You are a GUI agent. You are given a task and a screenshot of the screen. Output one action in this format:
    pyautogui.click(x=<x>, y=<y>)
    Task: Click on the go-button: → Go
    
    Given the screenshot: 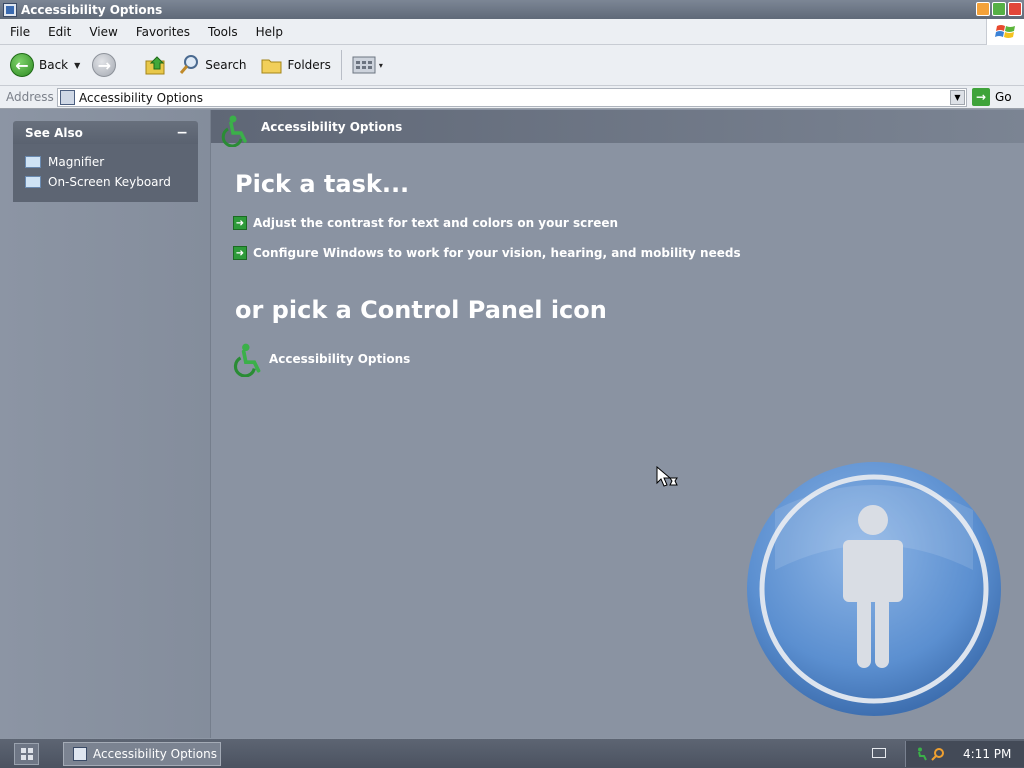 What is the action you would take?
    pyautogui.click(x=992, y=97)
    